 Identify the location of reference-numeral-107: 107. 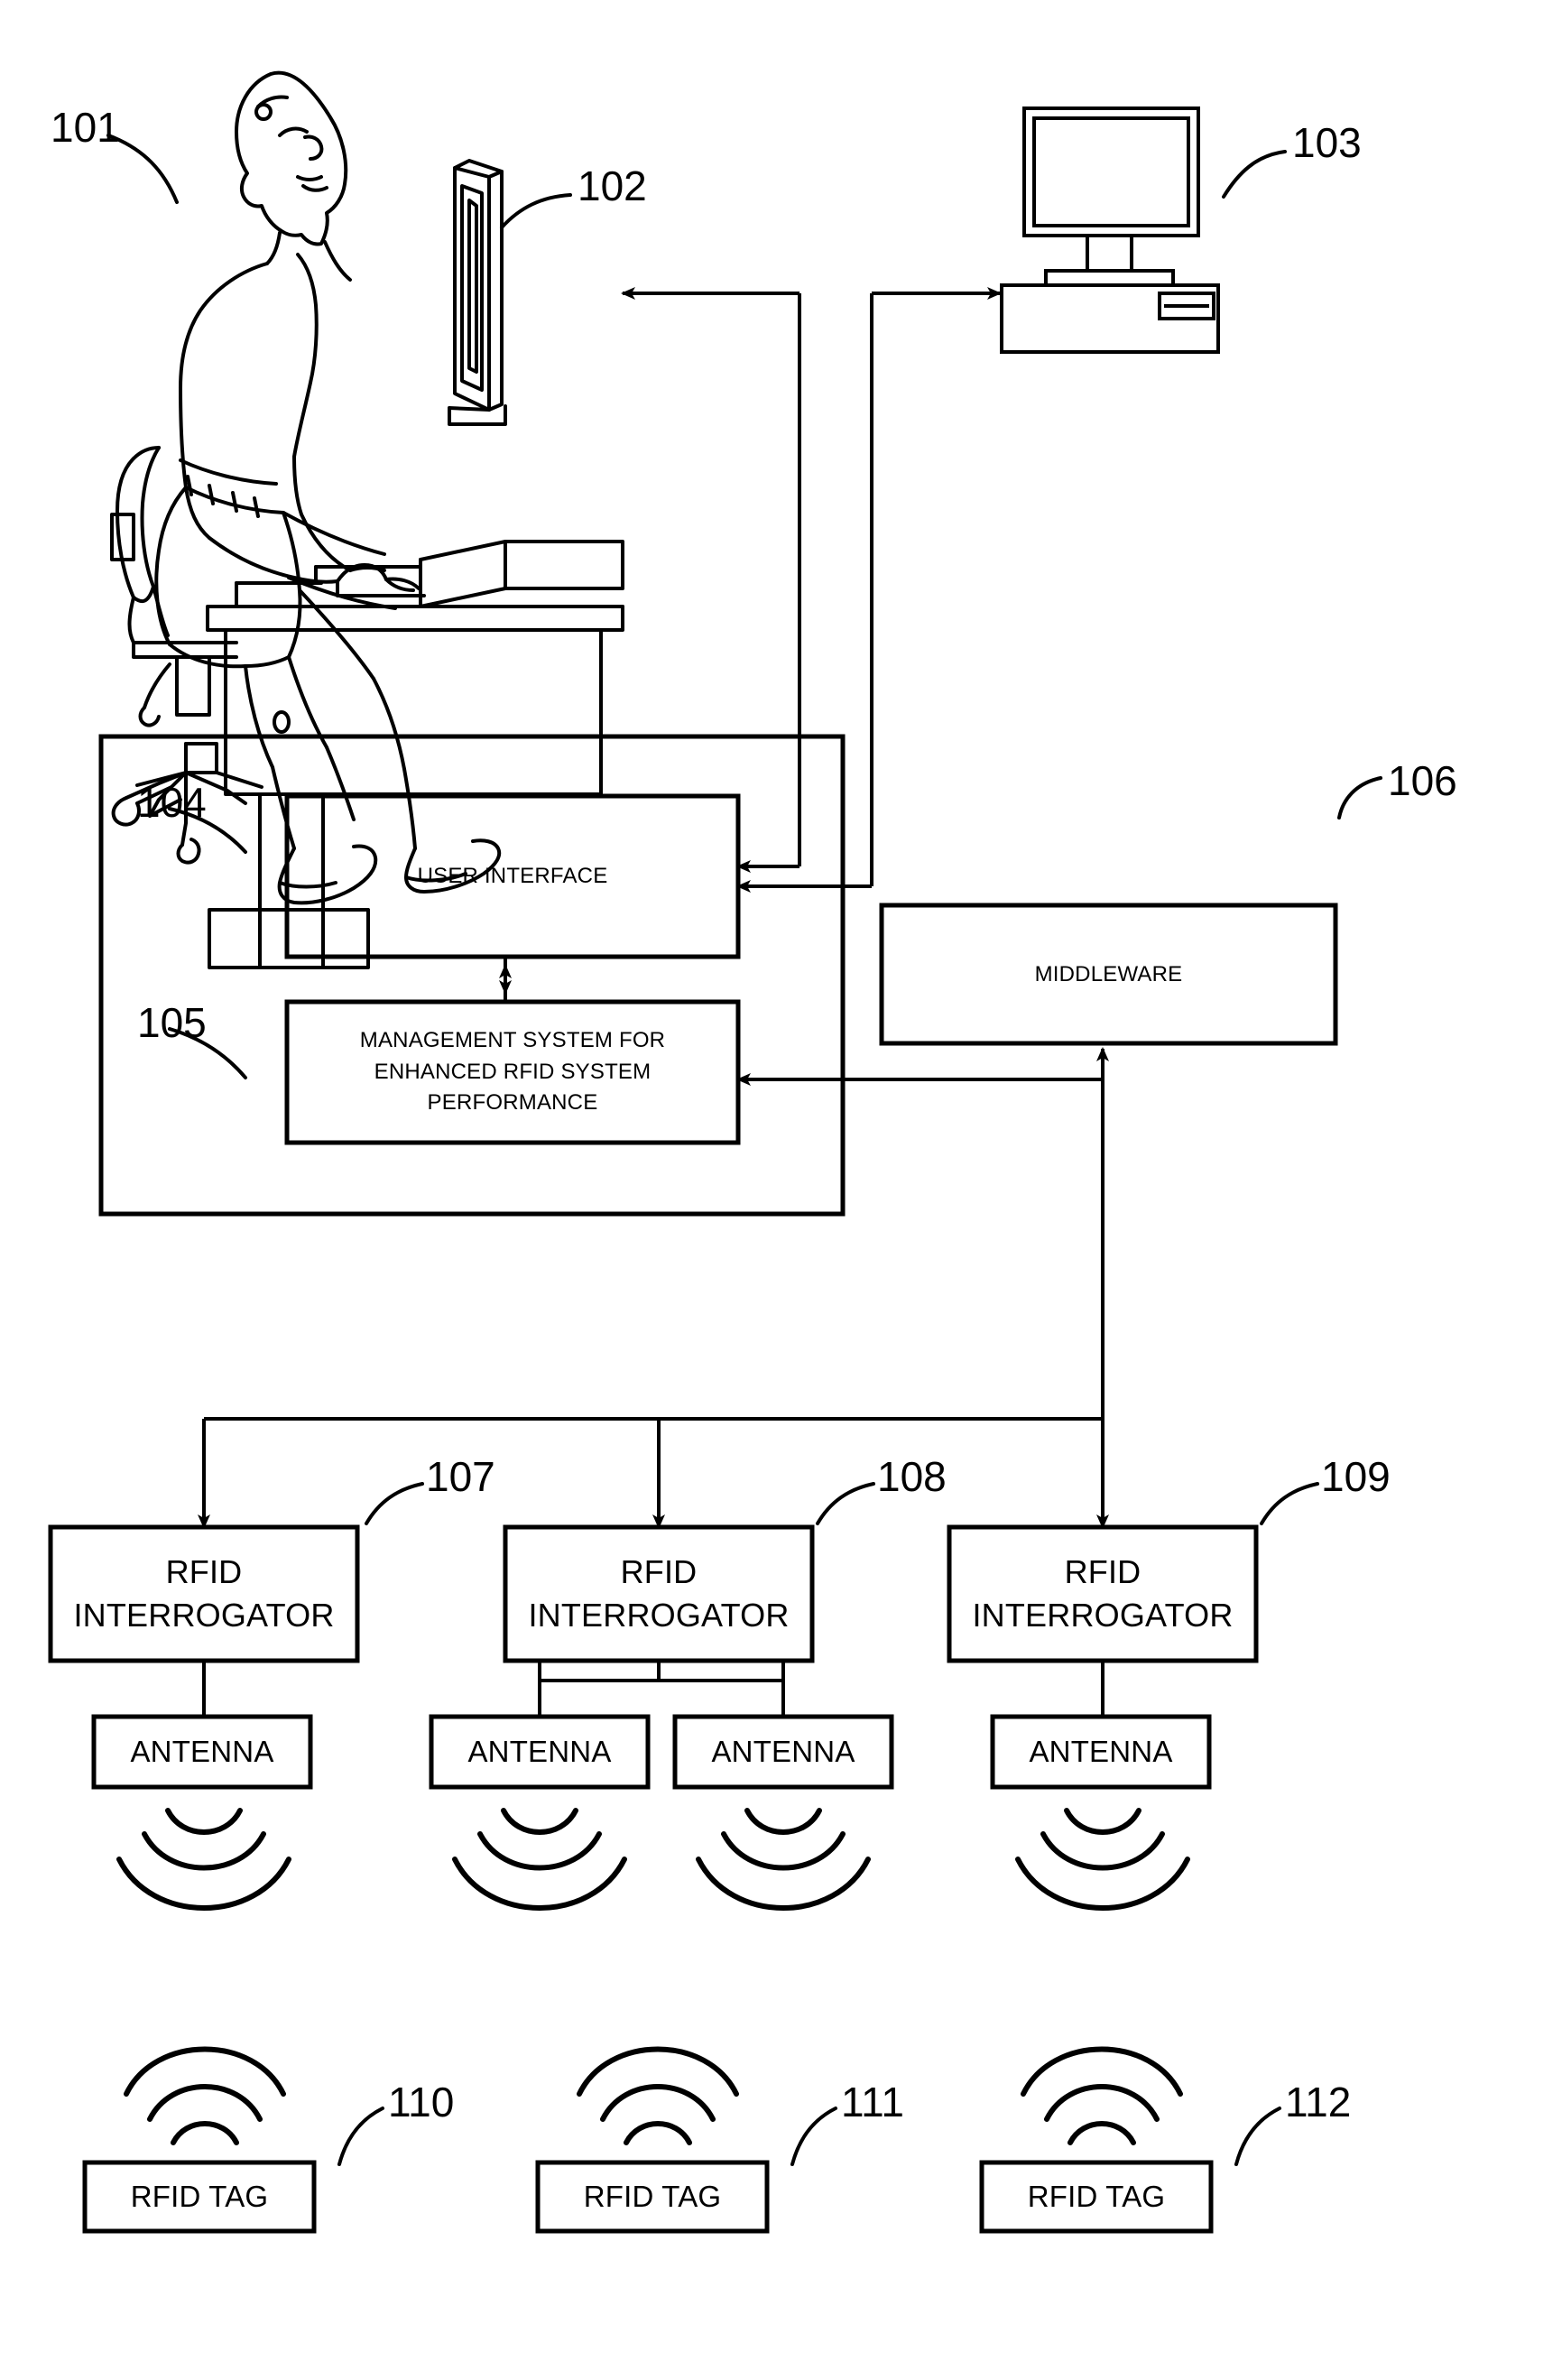
(460, 1477).